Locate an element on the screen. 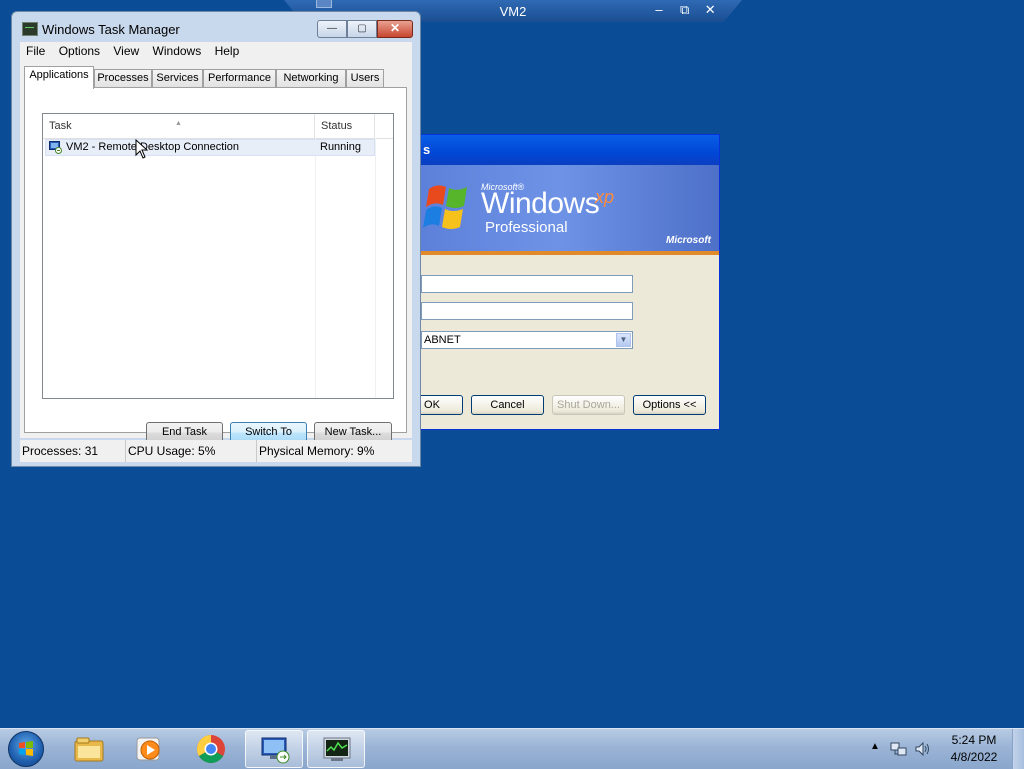 The height and width of the screenshot is (769, 1024). taskbar-rdp-button is located at coordinates (274, 749).